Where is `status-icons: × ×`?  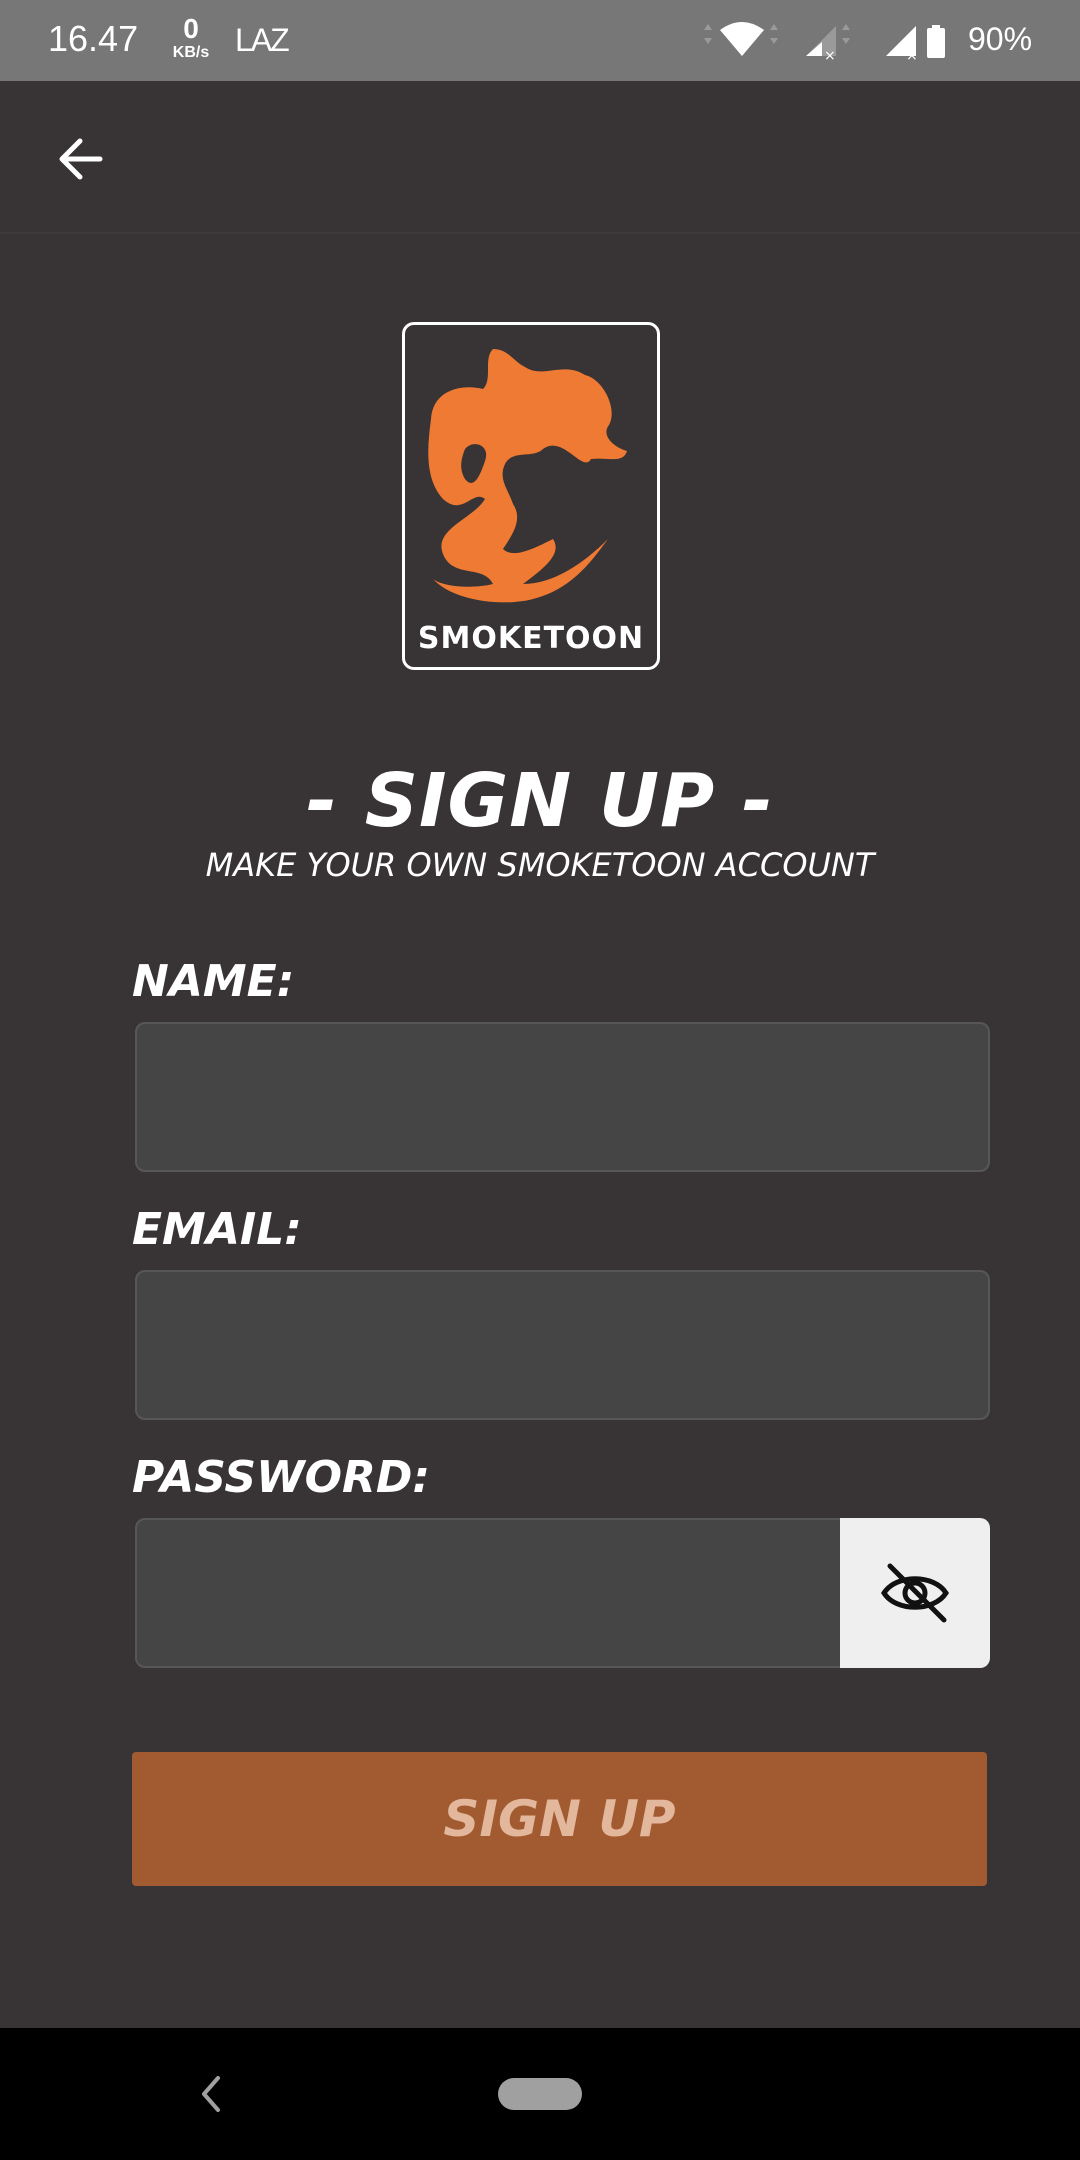 status-icons: × × is located at coordinates (824, 43).